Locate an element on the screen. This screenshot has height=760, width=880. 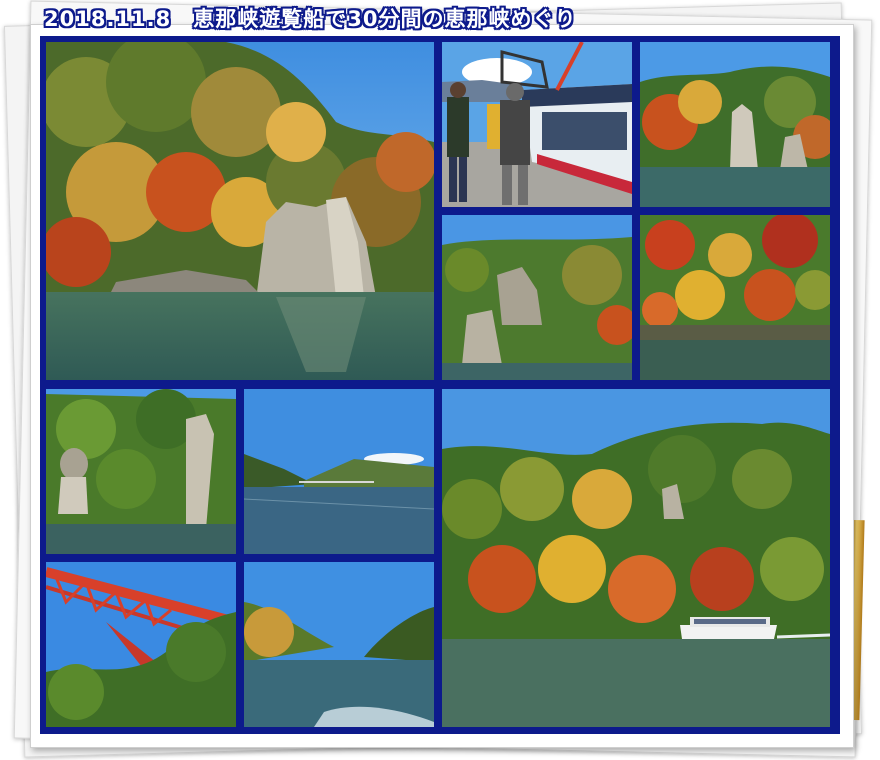
photo-stone-towers is located at coordinates (141, 471).